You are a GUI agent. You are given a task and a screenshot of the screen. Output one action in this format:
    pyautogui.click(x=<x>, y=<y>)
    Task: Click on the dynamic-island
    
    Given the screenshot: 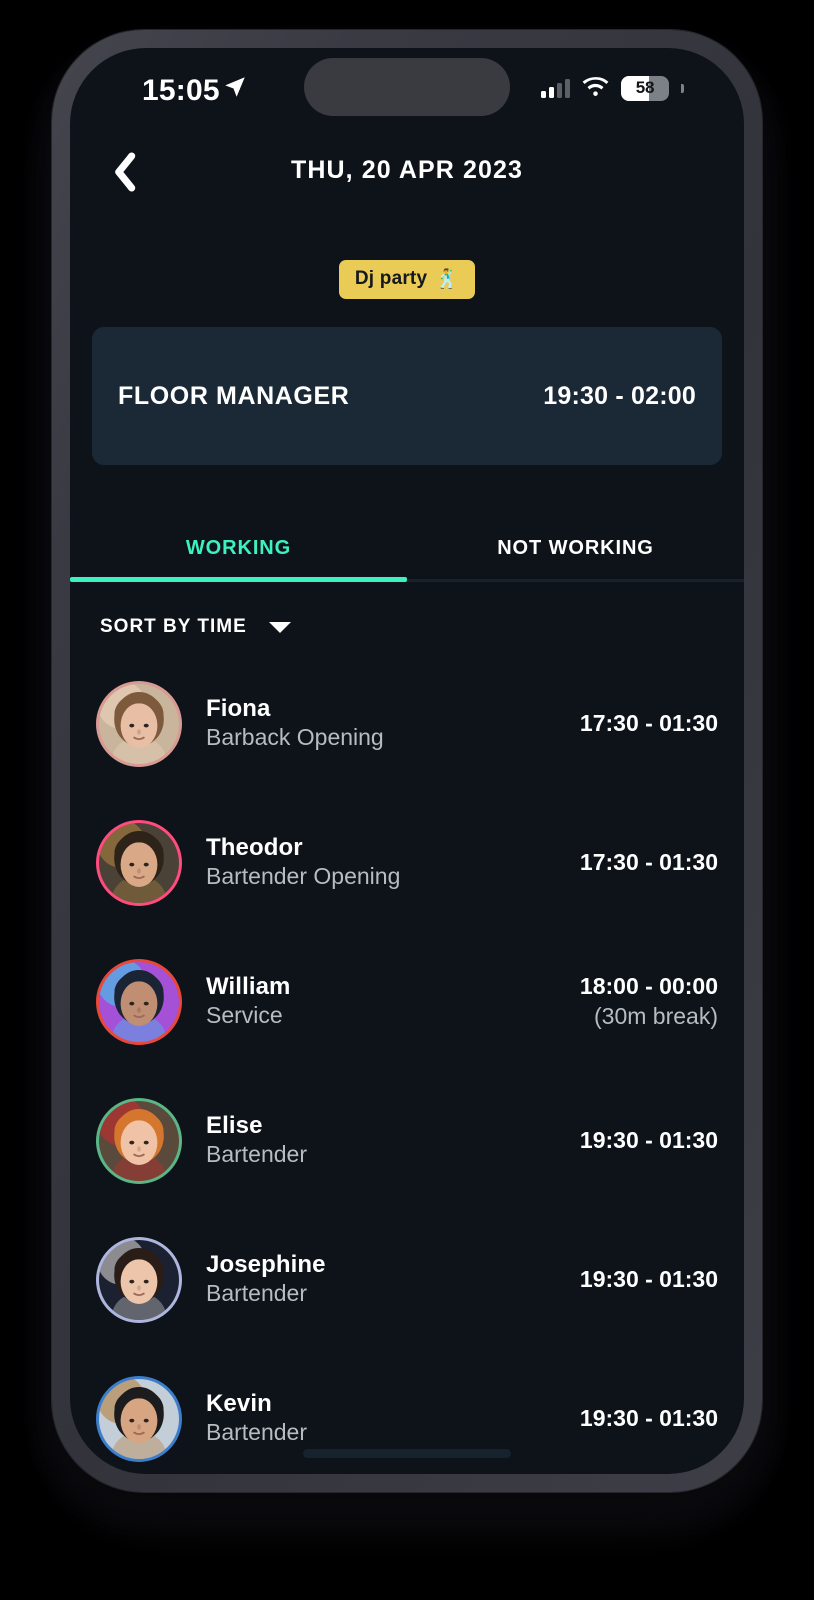 What is the action you would take?
    pyautogui.click(x=407, y=87)
    